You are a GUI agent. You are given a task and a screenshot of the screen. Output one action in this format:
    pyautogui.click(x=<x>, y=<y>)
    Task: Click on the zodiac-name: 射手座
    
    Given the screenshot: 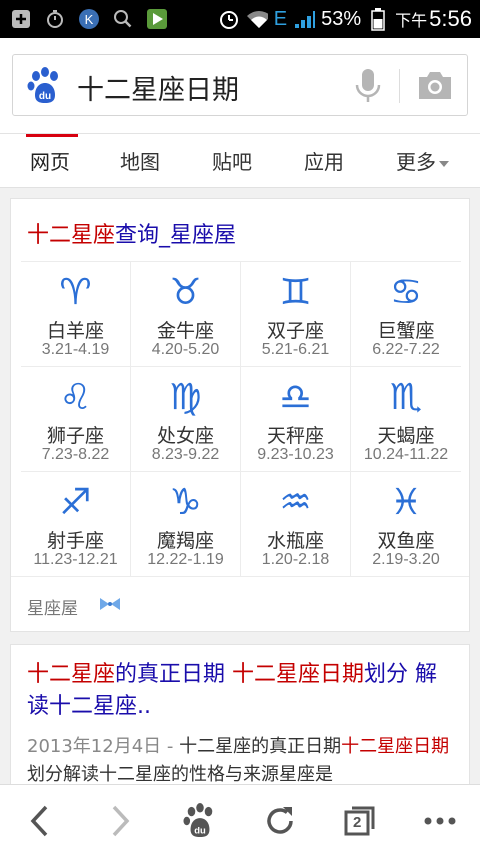 What is the action you would take?
    pyautogui.click(x=75, y=541)
    